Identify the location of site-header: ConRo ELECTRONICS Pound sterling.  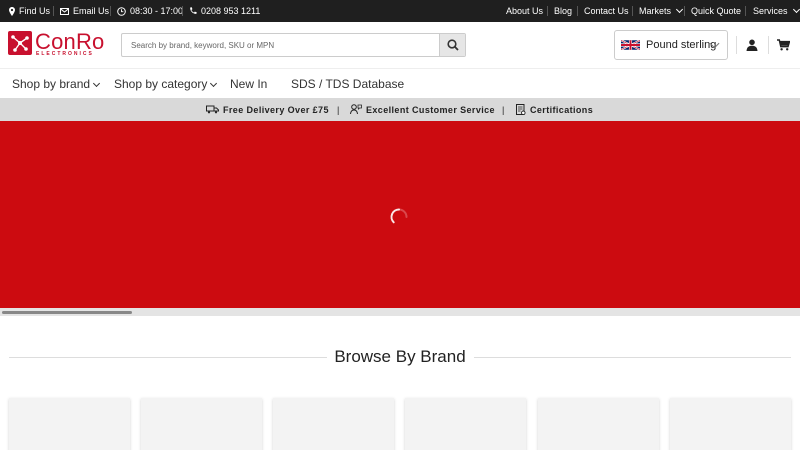
(400, 45).